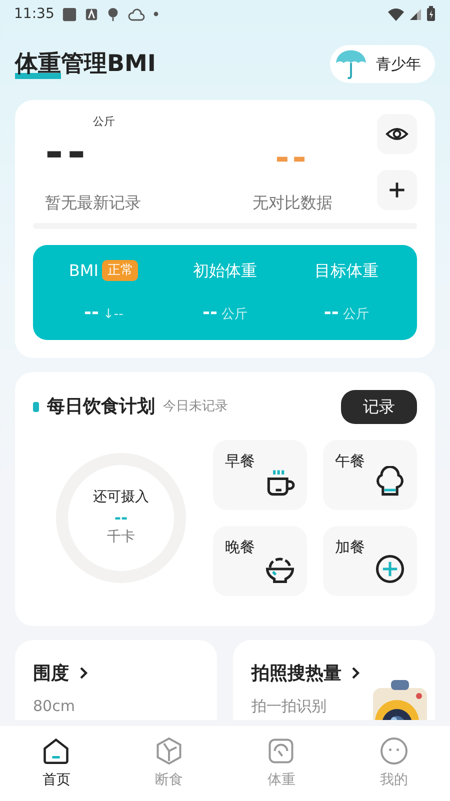 This screenshot has height=801, width=450. I want to click on add-button, so click(397, 190).